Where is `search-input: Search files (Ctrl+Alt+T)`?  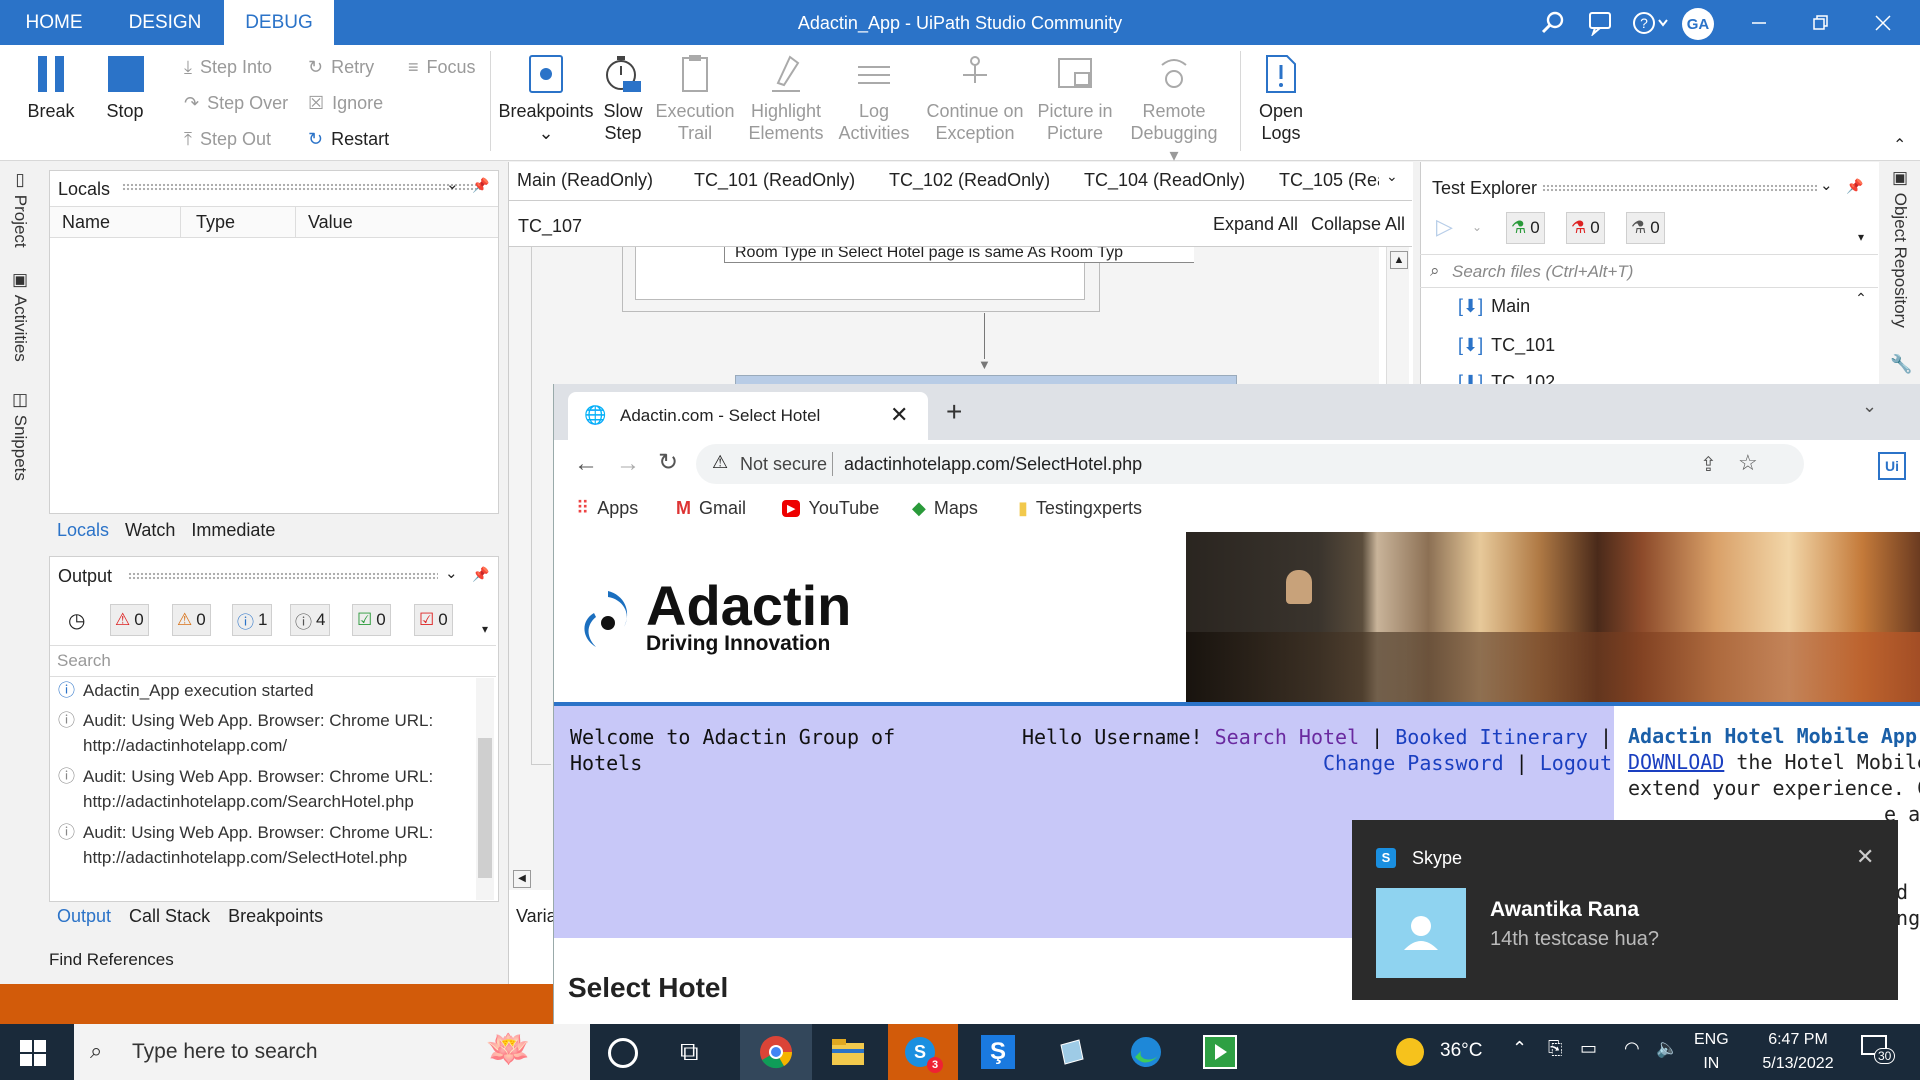
search-input: Search files (Ctrl+Alt+T) is located at coordinates (1542, 272).